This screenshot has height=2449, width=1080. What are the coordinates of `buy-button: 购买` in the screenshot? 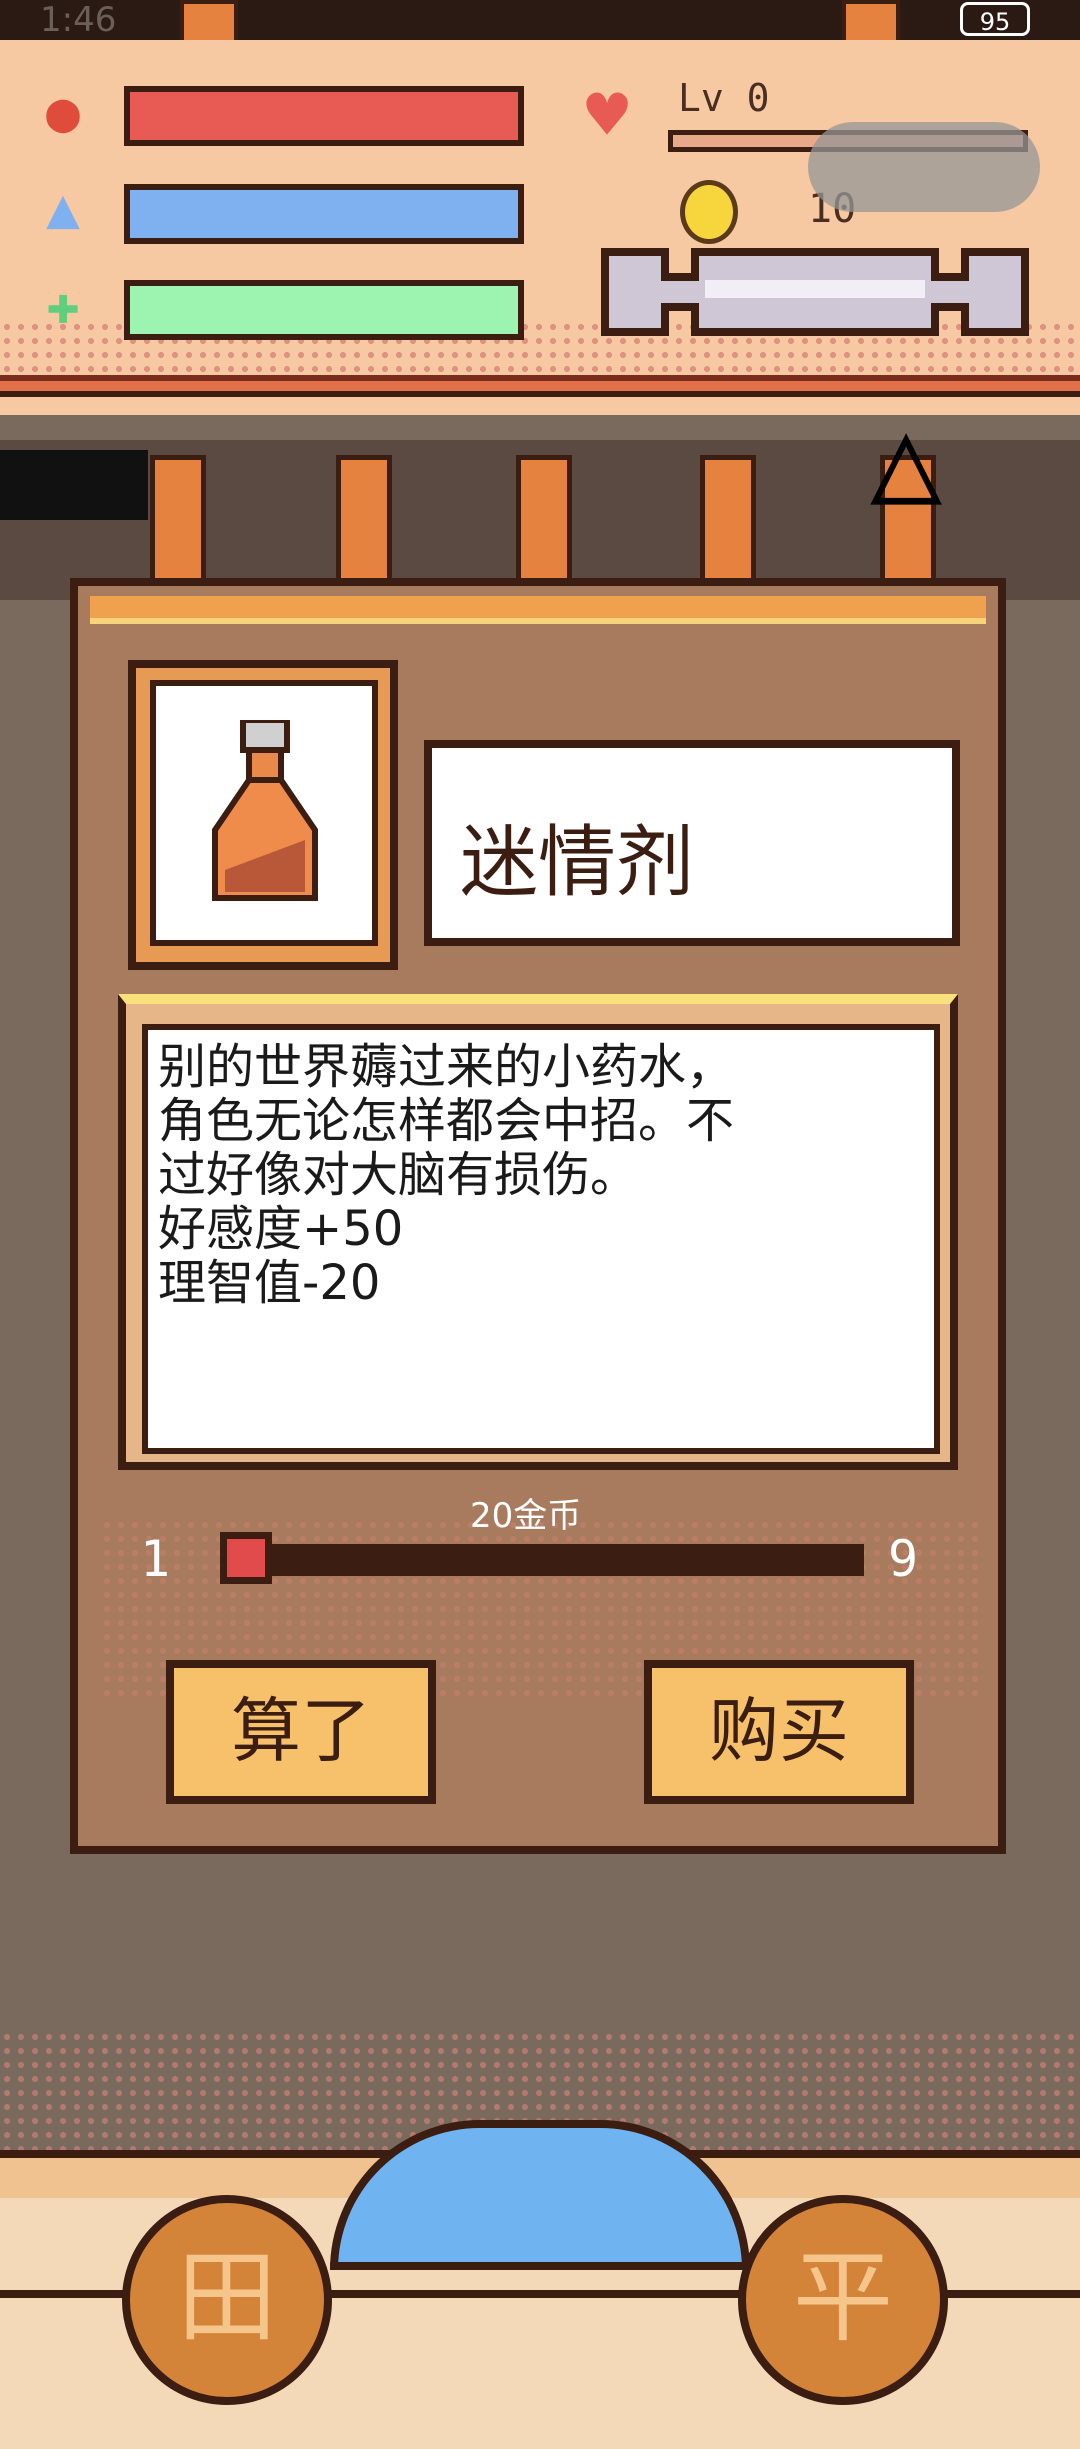 It's located at (779, 1732).